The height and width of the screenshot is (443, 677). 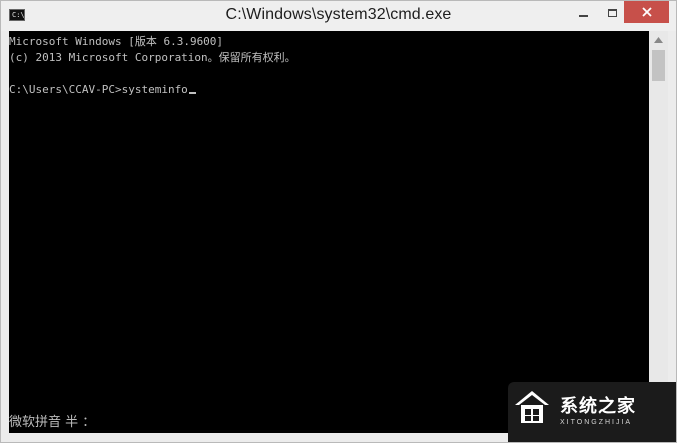 I want to click on maximize-icon, so click(x=612, y=13).